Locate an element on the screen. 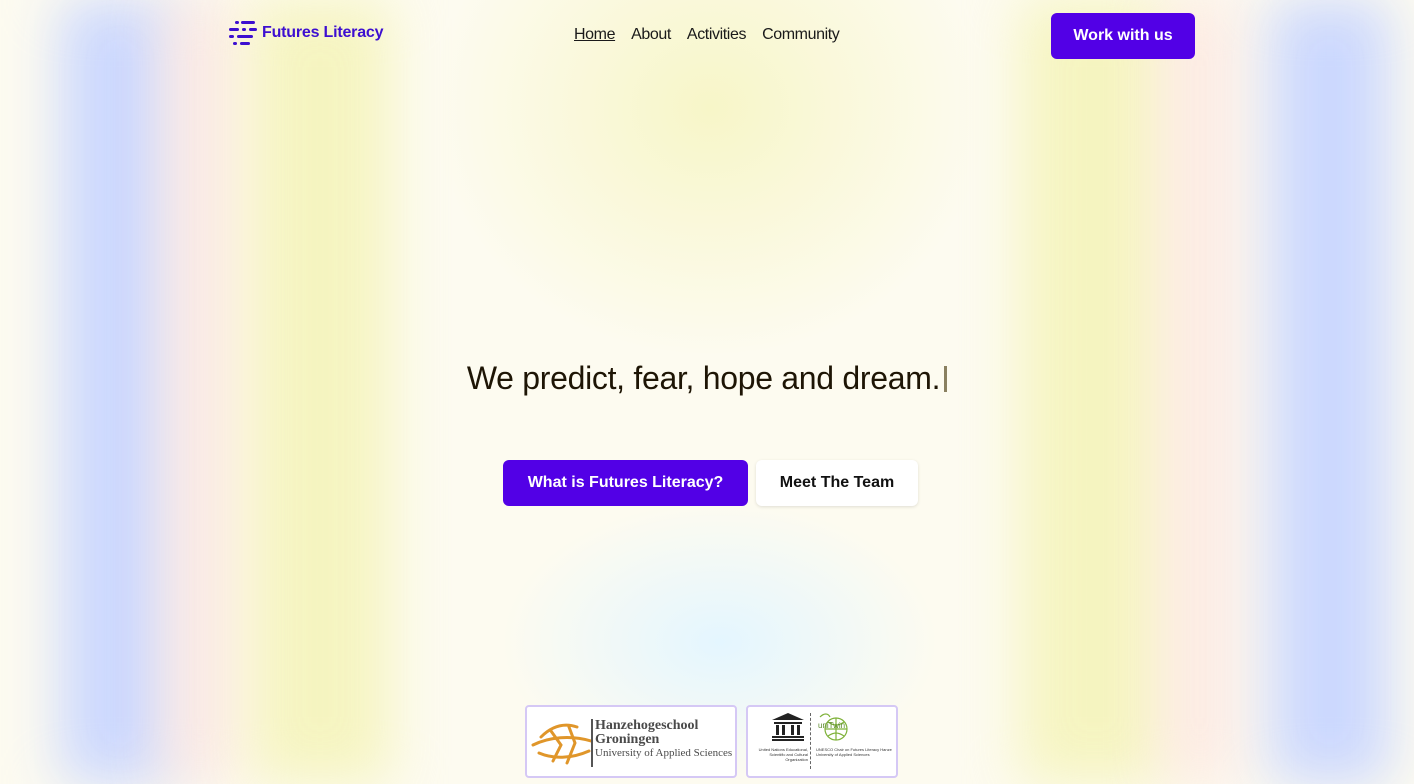 The height and width of the screenshot is (784, 1414). hero-headline-text: We predict, fear, hope and dream. is located at coordinates (703, 378).